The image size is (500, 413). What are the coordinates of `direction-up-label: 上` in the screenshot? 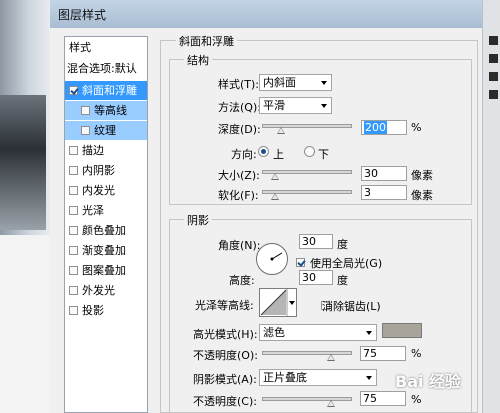 It's located at (278, 154).